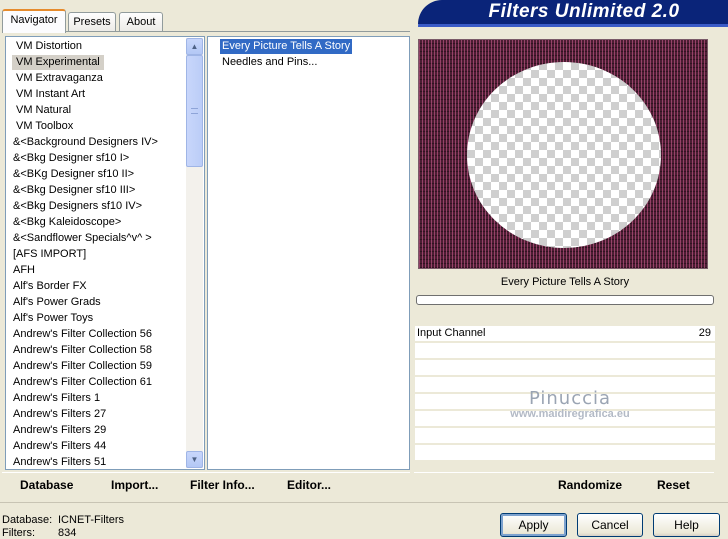 This screenshot has width=728, height=539. I want to click on watermark-url: www.maidiregrafica.eu, so click(570, 414).